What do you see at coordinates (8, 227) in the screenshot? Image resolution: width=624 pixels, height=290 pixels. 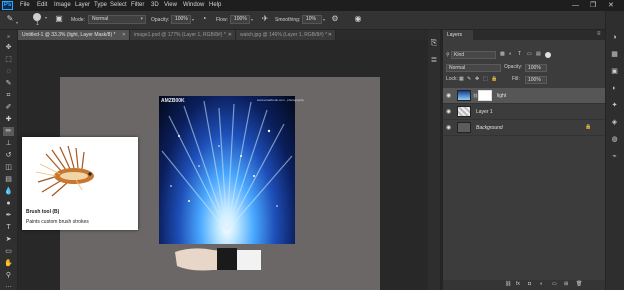 I see `type-tool-icon: T` at bounding box center [8, 227].